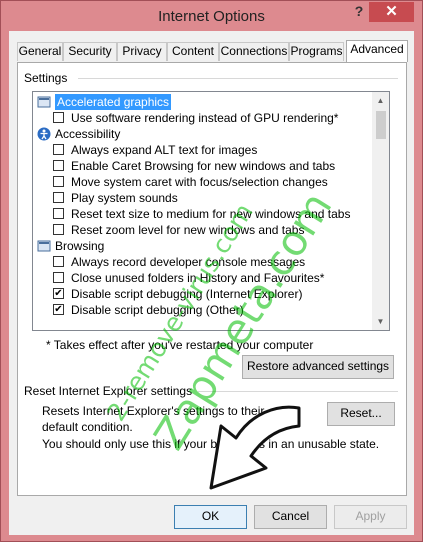 This screenshot has height=542, width=423. What do you see at coordinates (142, 51) in the screenshot?
I see `tab-privacy: Privacy` at bounding box center [142, 51].